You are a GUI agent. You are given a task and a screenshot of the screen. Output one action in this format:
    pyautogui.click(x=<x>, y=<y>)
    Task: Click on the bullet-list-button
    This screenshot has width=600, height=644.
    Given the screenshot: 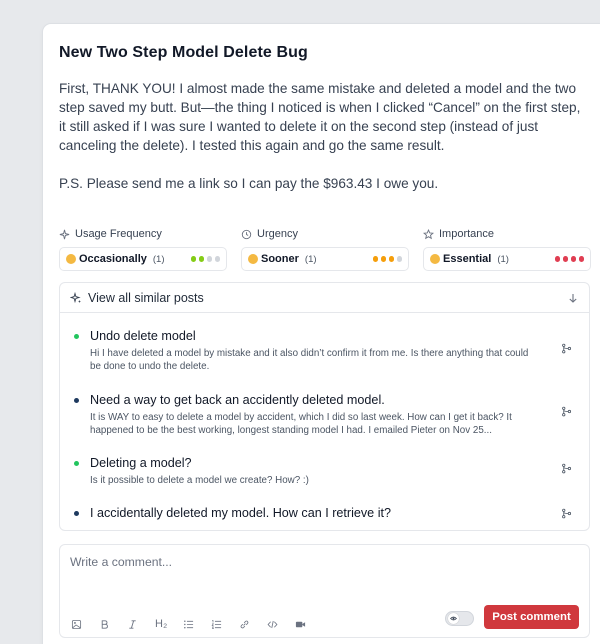 What is the action you would take?
    pyautogui.click(x=197, y=624)
    